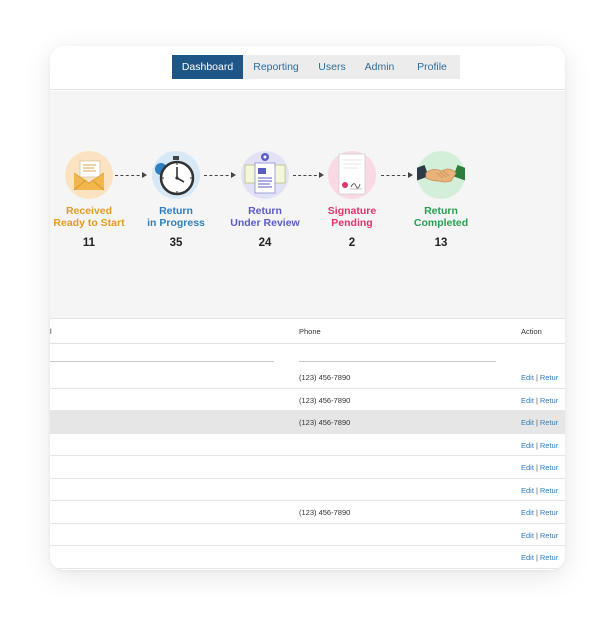 This screenshot has width=615, height=624. What do you see at coordinates (441, 175) in the screenshot?
I see `handshake-icon` at bounding box center [441, 175].